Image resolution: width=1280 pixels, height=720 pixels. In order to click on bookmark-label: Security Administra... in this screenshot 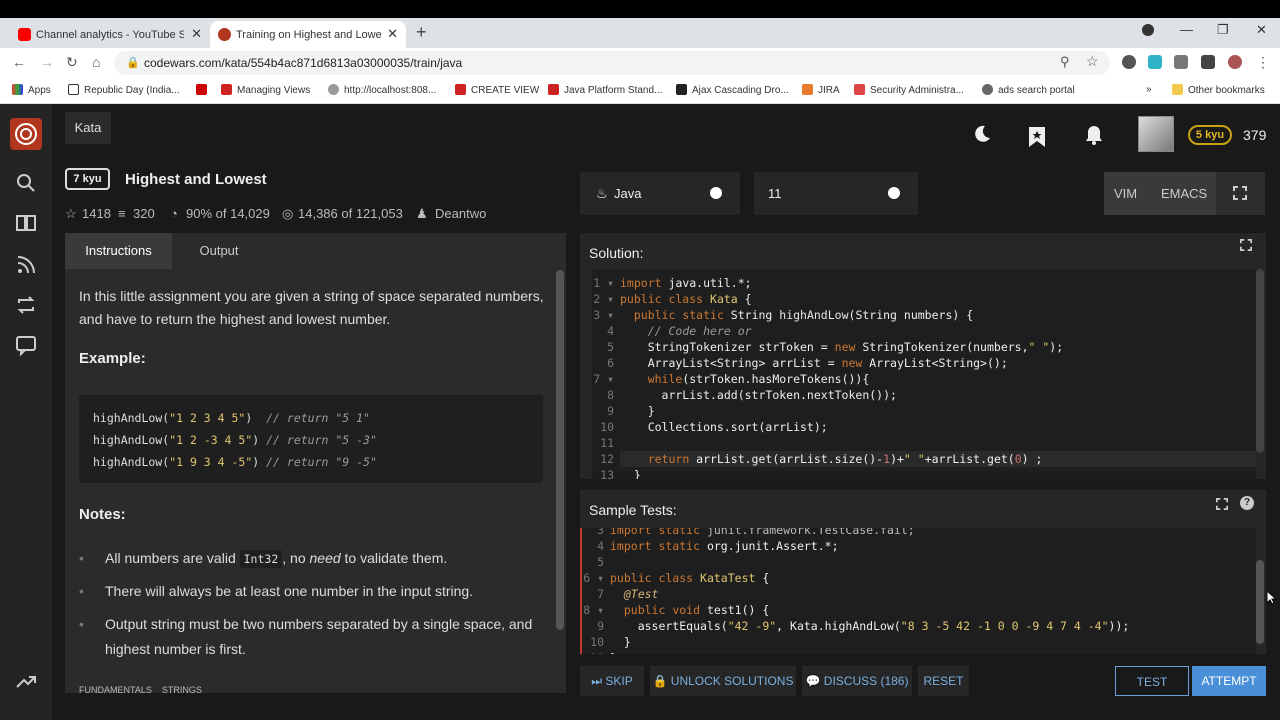, I will do `click(917, 90)`.